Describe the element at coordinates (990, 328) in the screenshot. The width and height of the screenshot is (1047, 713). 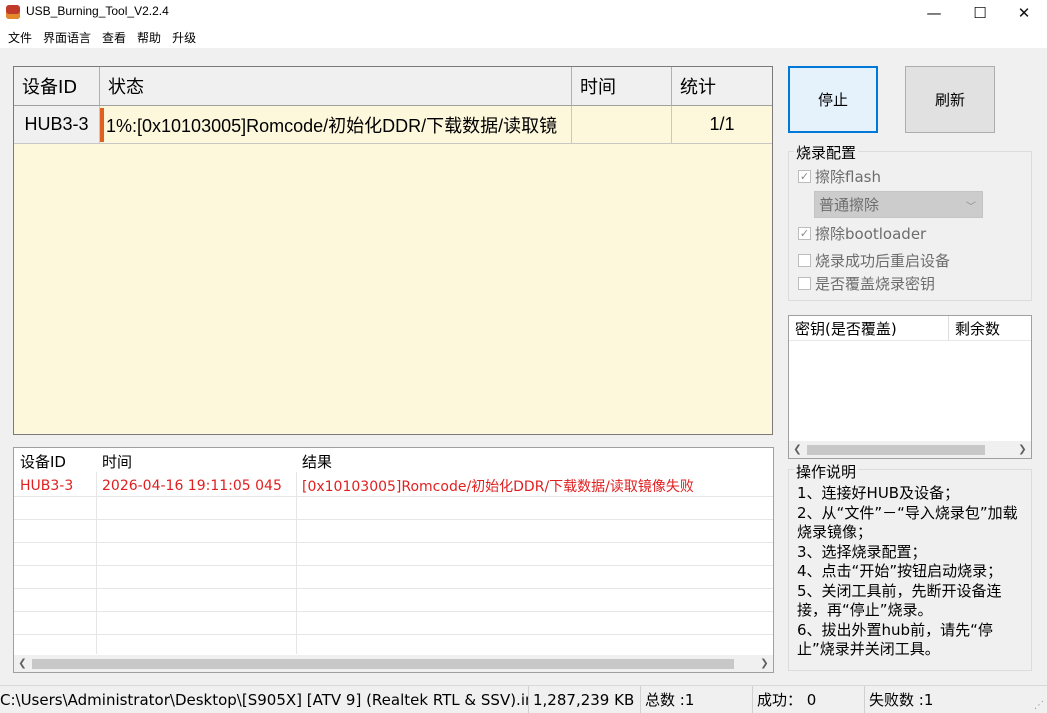
I see `key-col-remaining: 剩余数` at that location.